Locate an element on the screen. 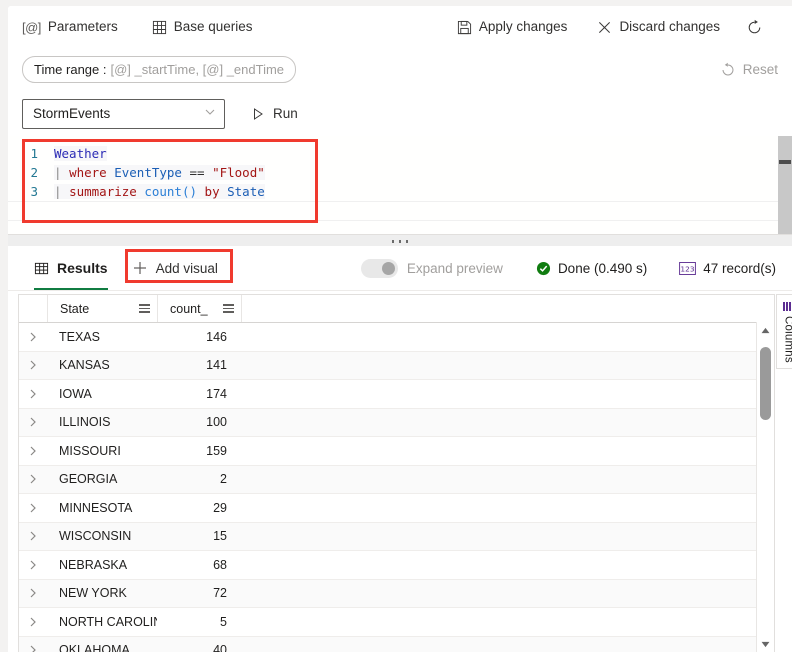 This screenshot has height=652, width=792. database-select-value: StormEvents is located at coordinates (72, 113).